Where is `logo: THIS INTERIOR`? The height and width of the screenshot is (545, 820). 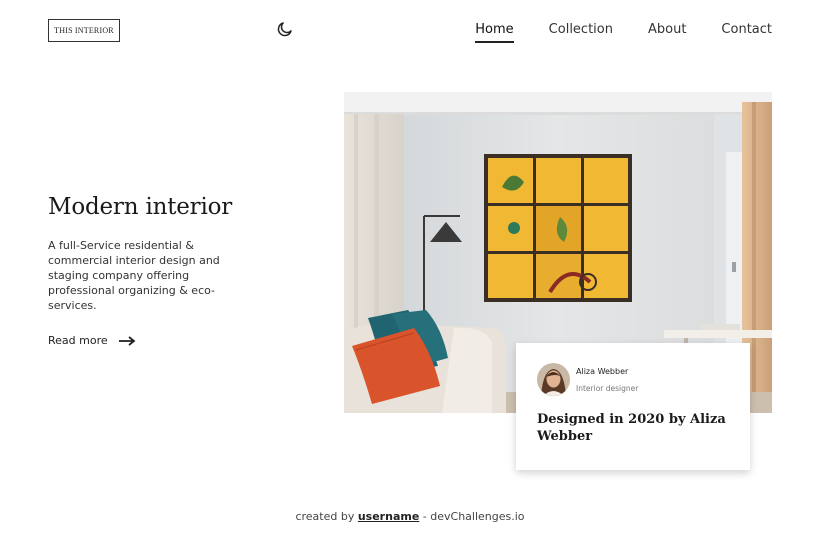
logo: THIS INTERIOR is located at coordinates (84, 30).